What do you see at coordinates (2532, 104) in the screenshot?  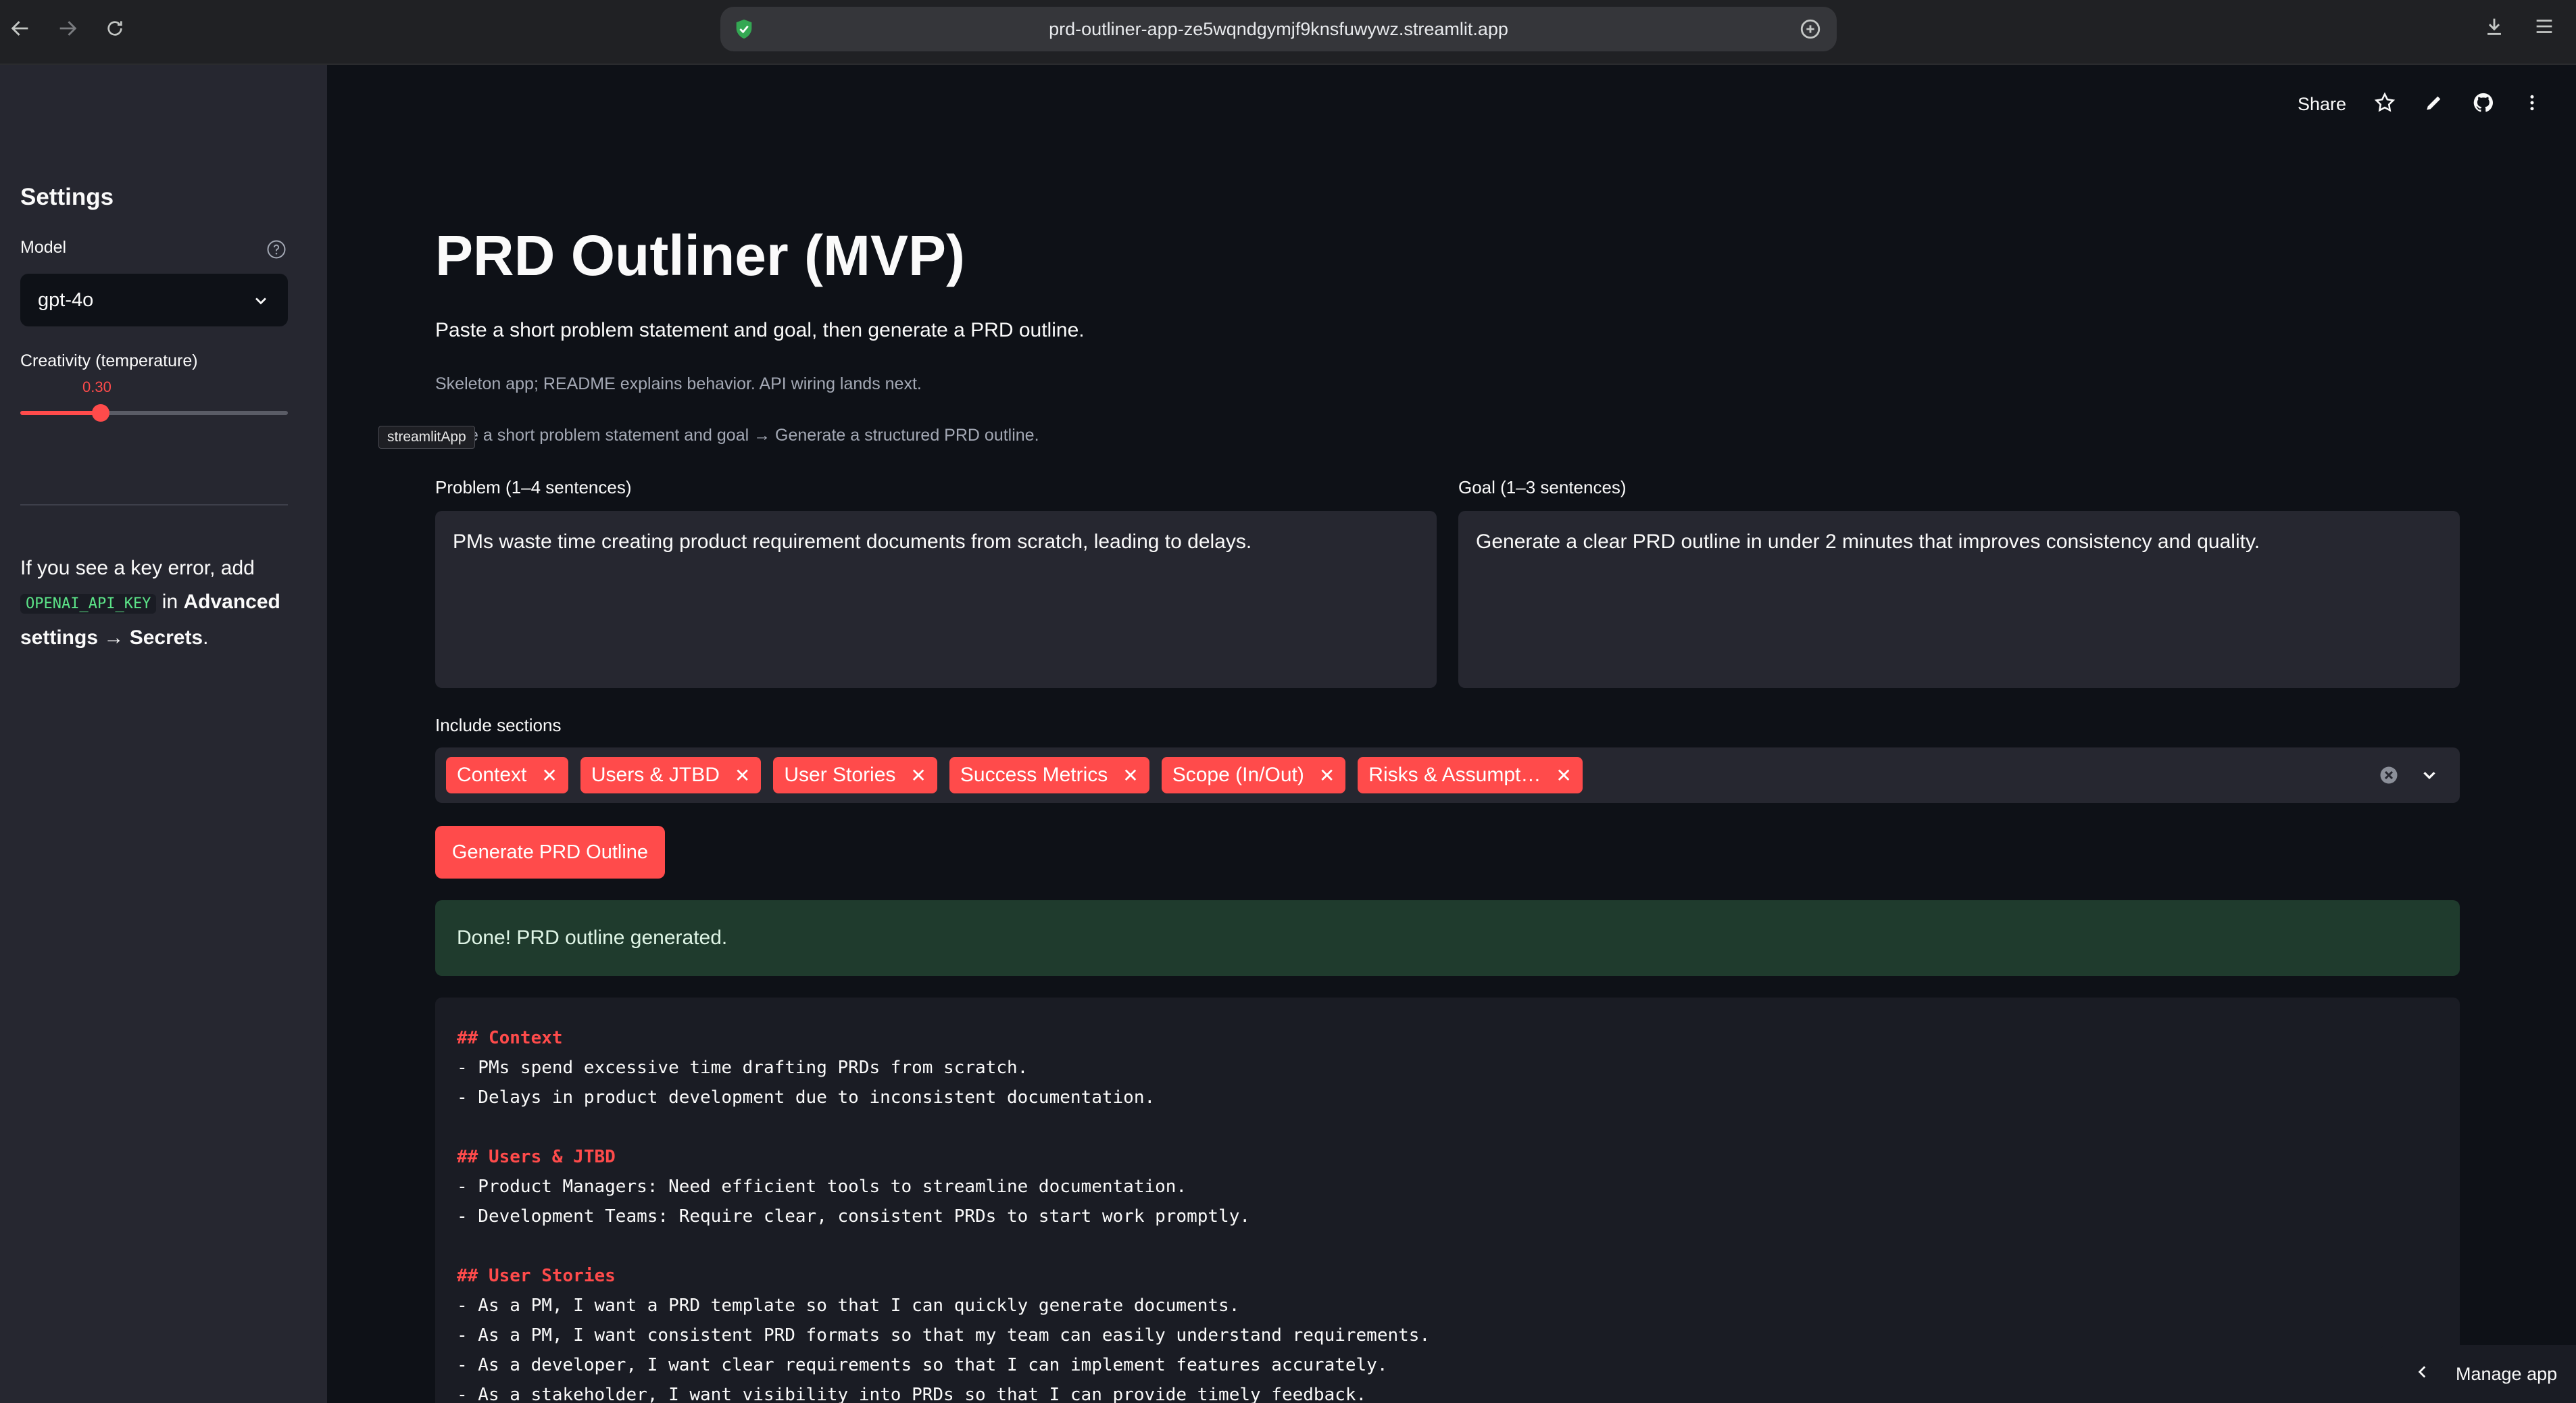 I see `more-options-icon` at bounding box center [2532, 104].